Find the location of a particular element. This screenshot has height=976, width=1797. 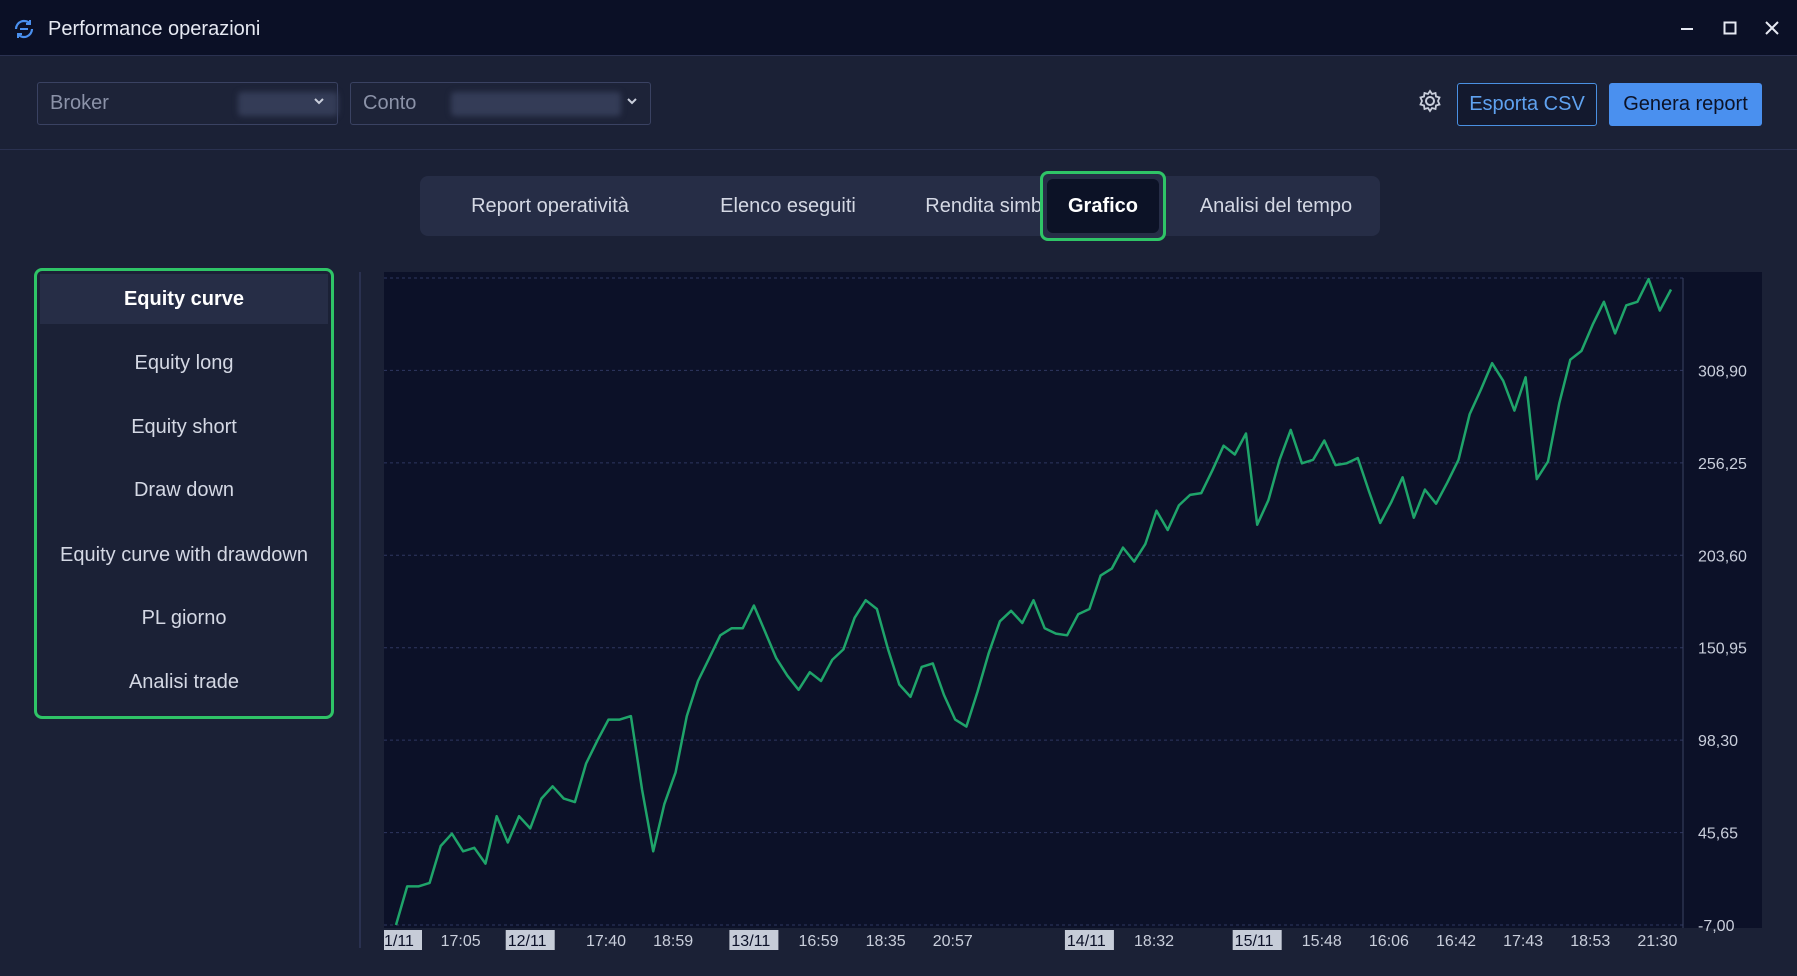

minimize-button is located at coordinates (1687, 28).